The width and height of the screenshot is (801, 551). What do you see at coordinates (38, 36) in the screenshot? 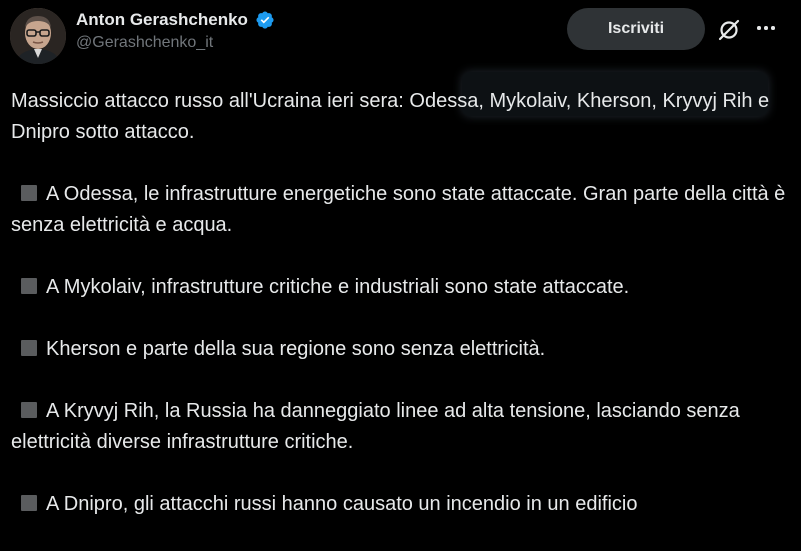
I see `avatar` at bounding box center [38, 36].